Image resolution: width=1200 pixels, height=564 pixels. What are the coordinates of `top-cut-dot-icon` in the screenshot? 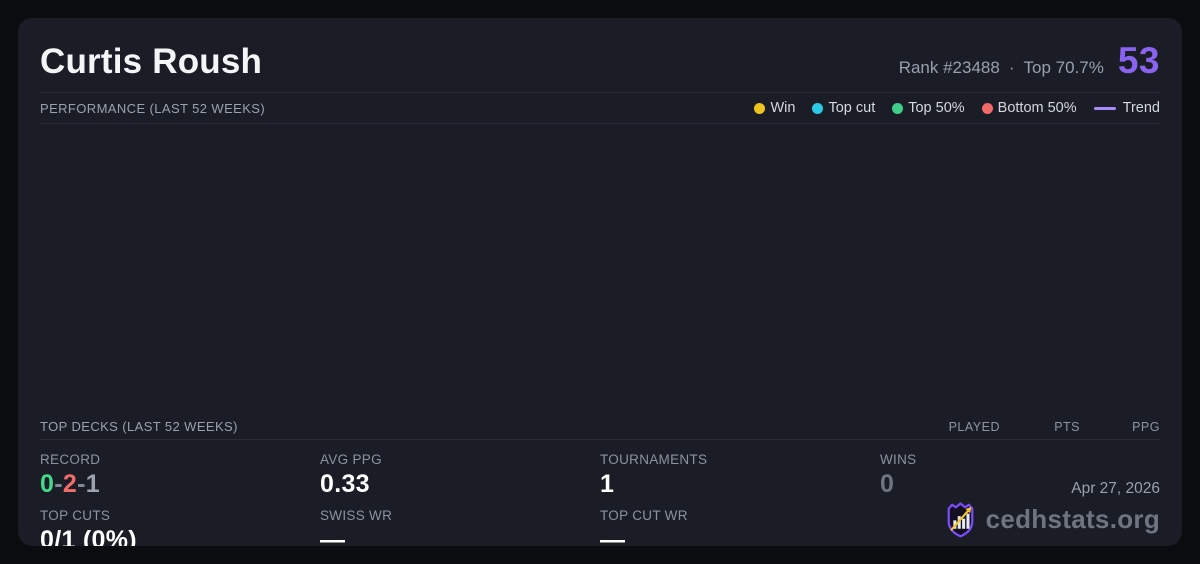 It's located at (818, 108).